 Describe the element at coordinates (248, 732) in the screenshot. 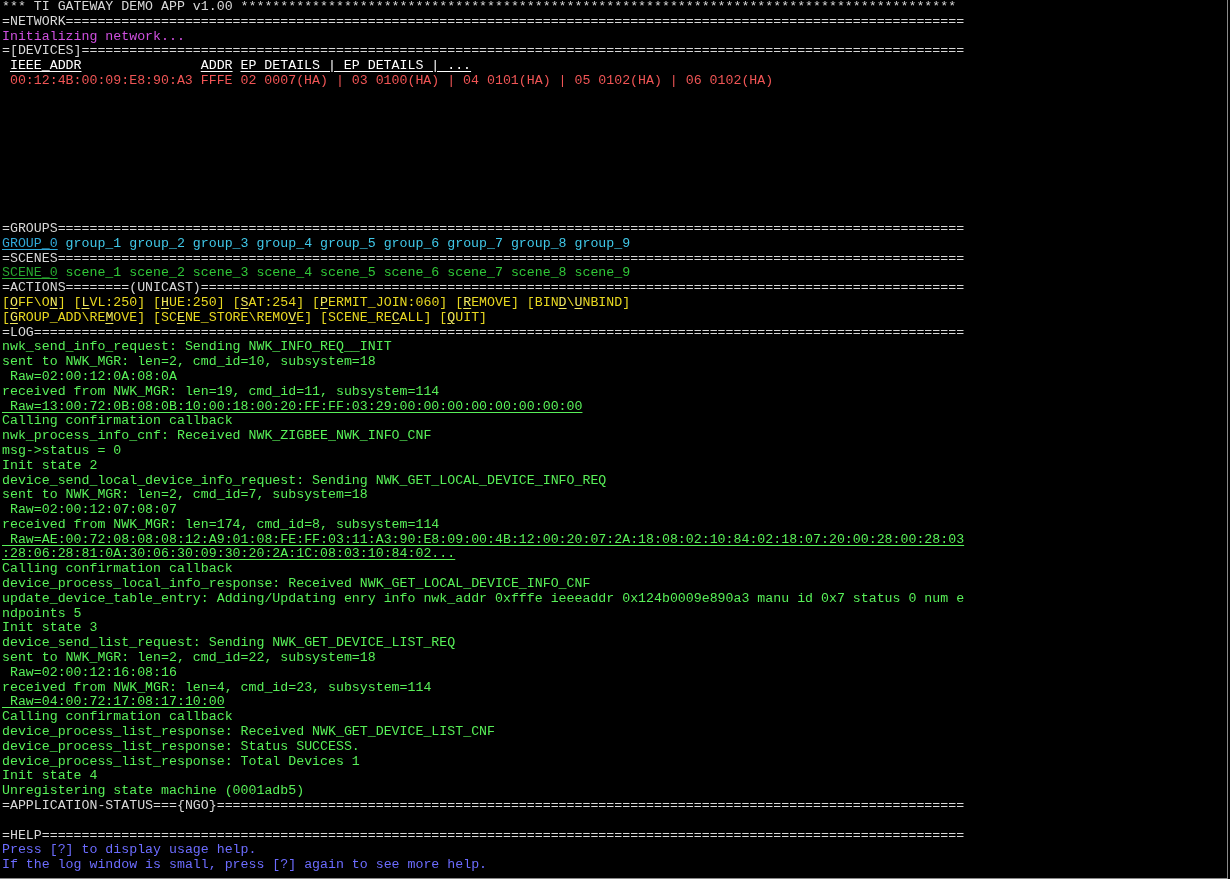

I see `log-line: device_process_list_response: Received NWK_GET_DEVICE_LIST_CNF` at that location.